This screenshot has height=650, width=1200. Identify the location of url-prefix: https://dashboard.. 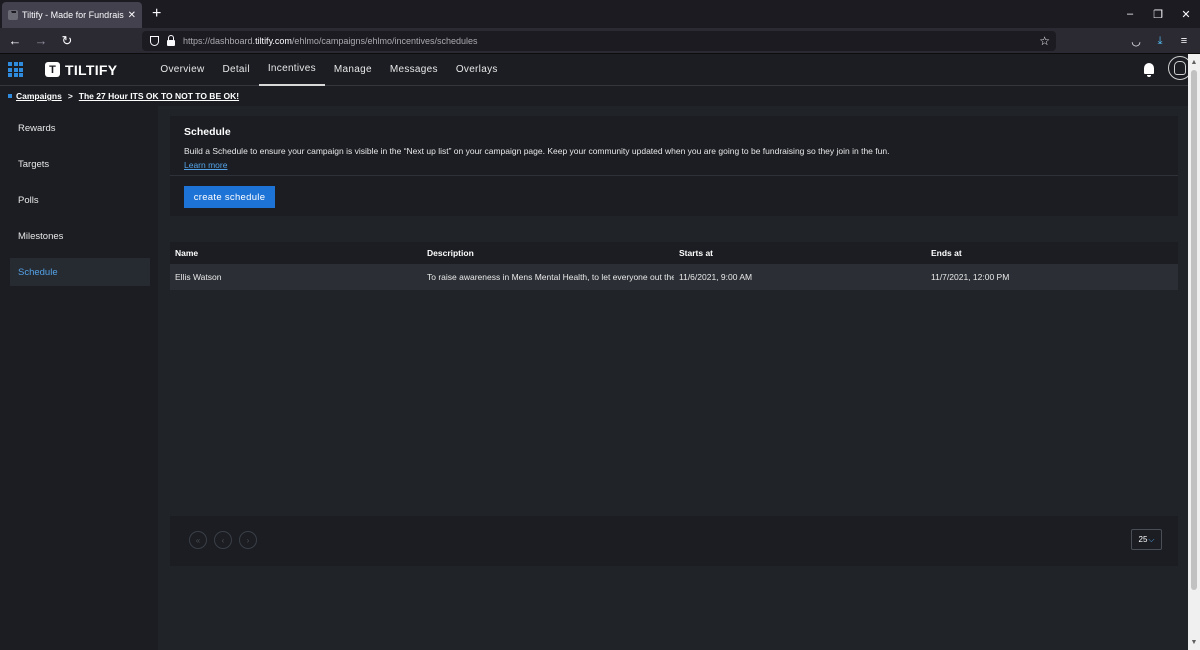
(219, 41).